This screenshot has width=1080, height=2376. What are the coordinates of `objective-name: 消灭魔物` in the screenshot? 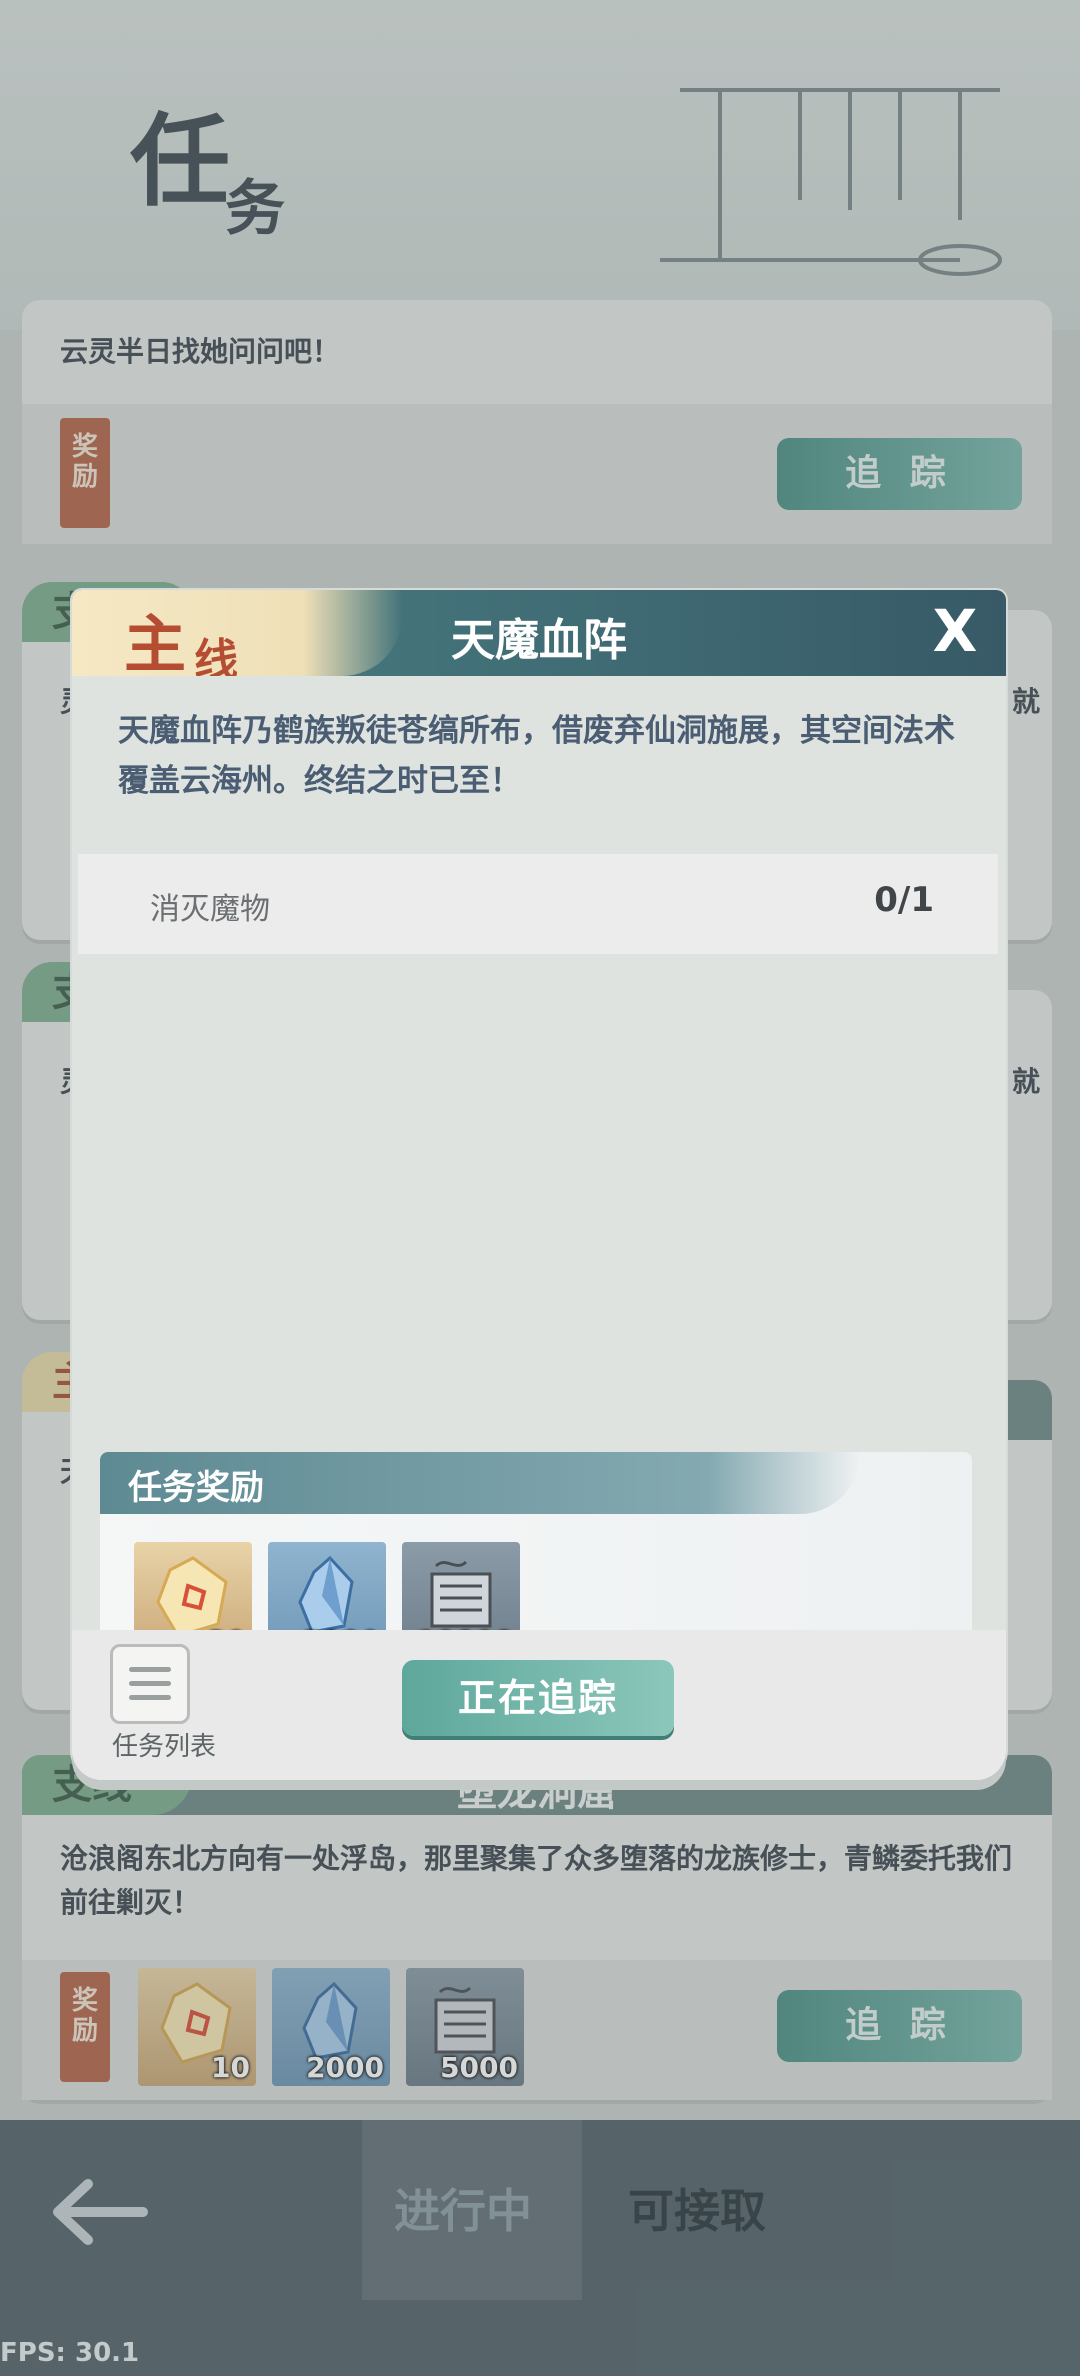 It's located at (210, 909).